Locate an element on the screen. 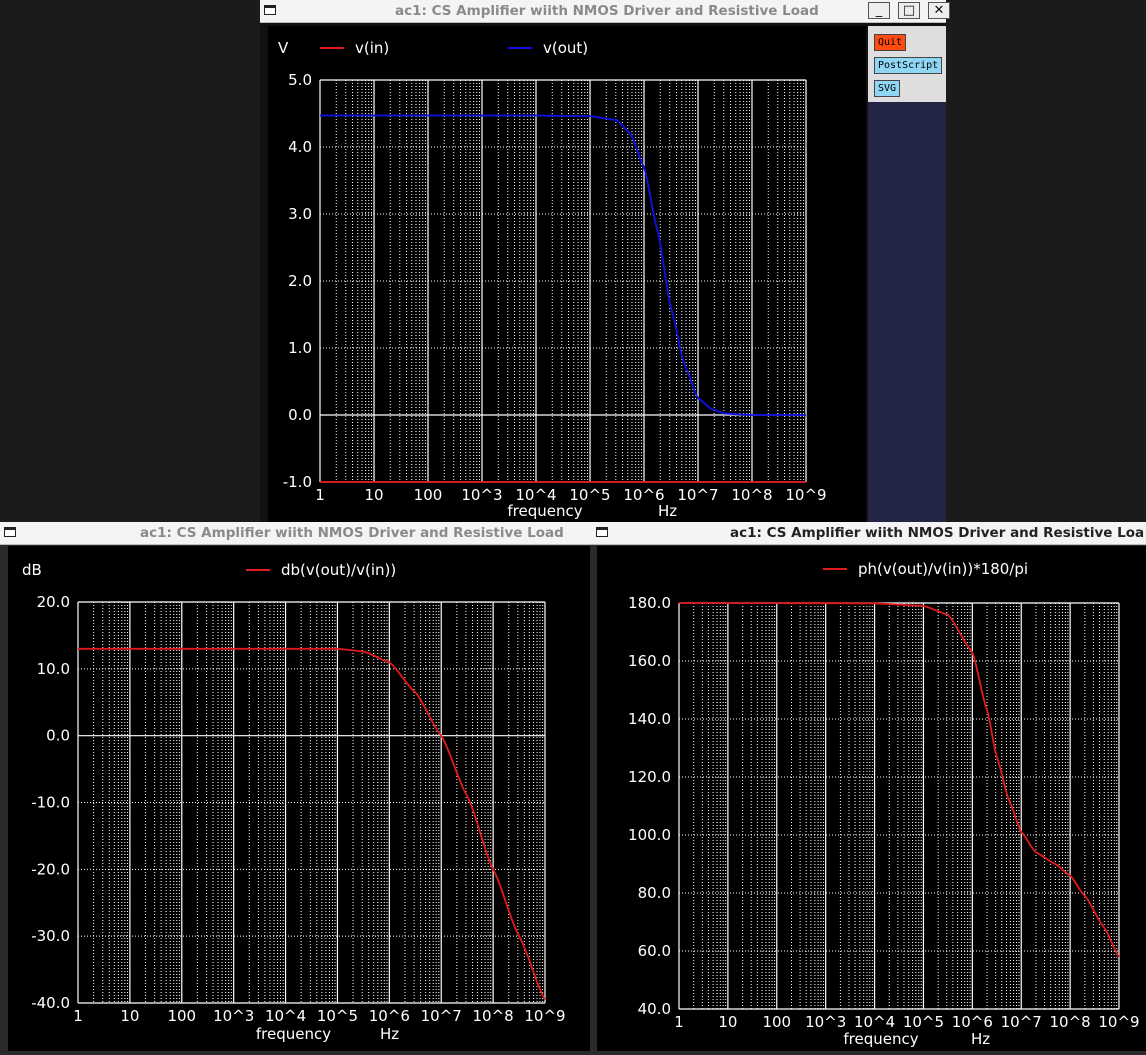 This screenshot has height=1055, width=1146. postscript-button: PostScript is located at coordinates (908, 65).